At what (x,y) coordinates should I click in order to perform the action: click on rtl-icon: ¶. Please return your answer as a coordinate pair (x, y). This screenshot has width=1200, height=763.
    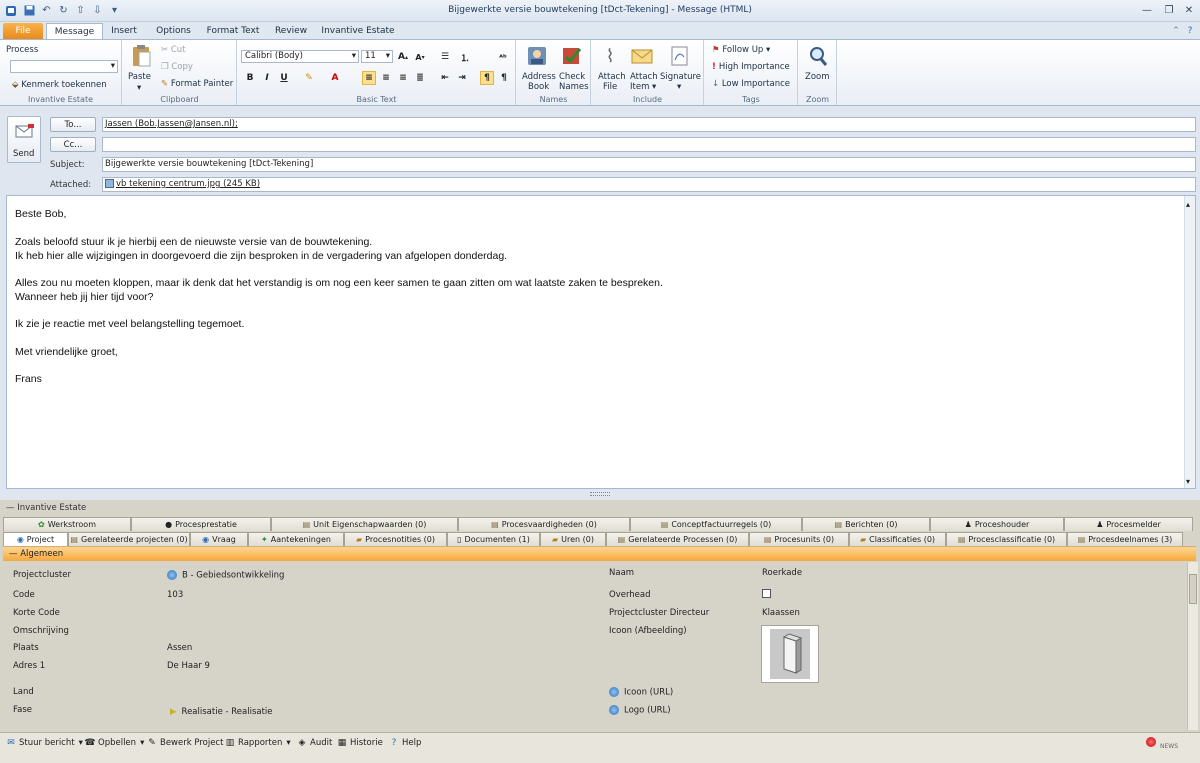
    Looking at the image, I should click on (504, 78).